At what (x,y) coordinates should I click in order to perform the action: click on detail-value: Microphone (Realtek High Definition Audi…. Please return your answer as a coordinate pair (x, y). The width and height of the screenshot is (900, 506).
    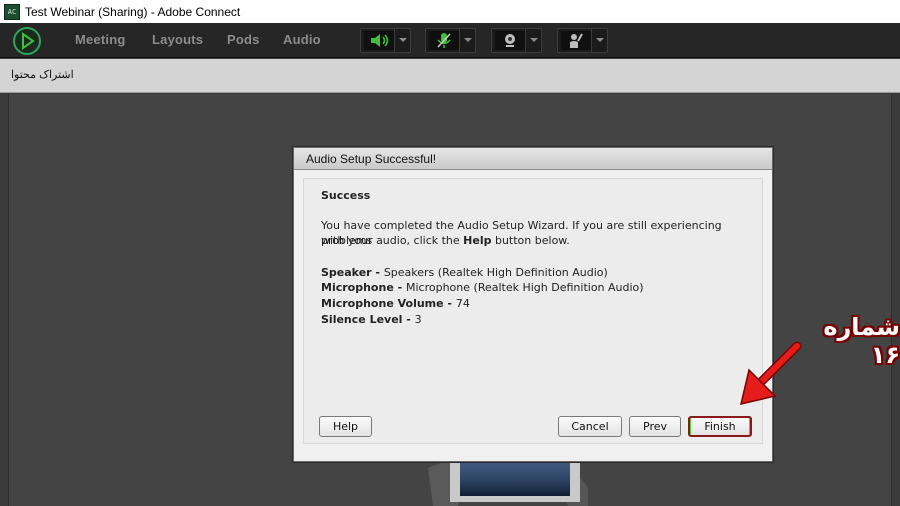
    Looking at the image, I should click on (525, 287).